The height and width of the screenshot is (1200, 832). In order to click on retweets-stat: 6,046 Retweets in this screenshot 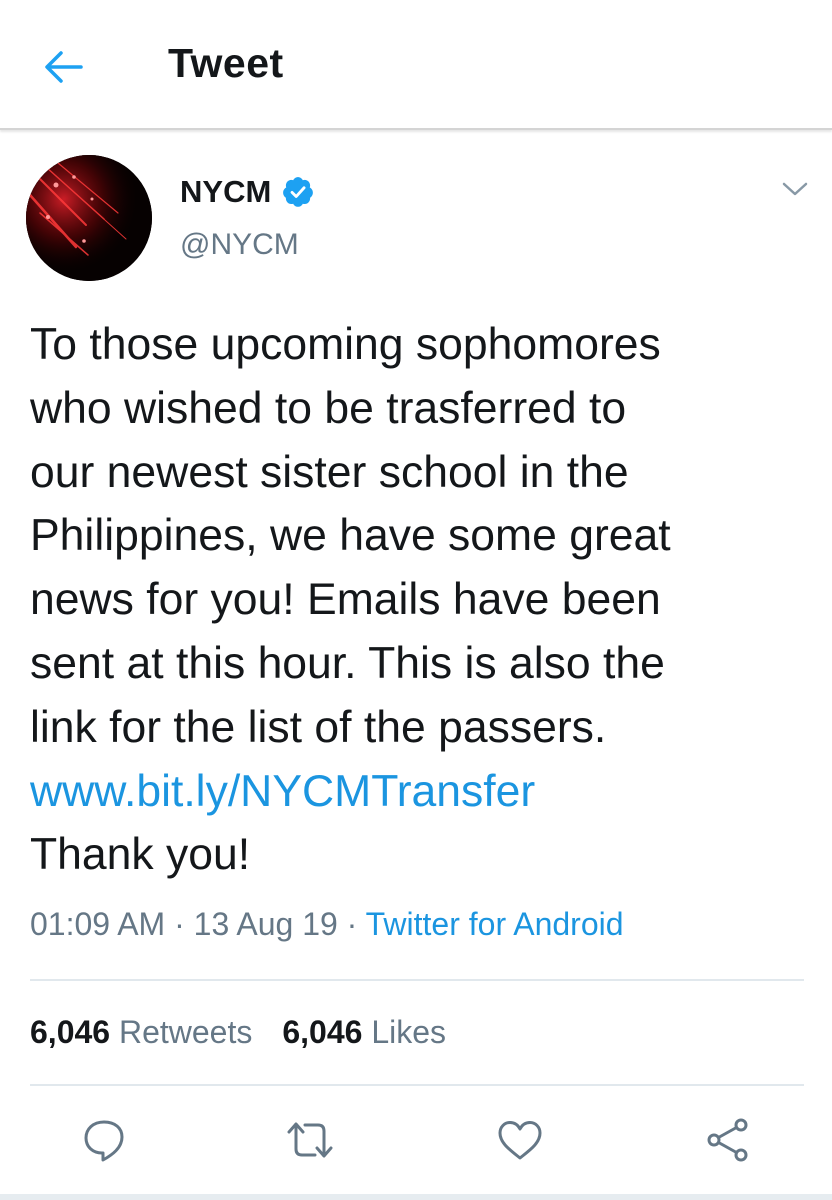, I will do `click(141, 1032)`.